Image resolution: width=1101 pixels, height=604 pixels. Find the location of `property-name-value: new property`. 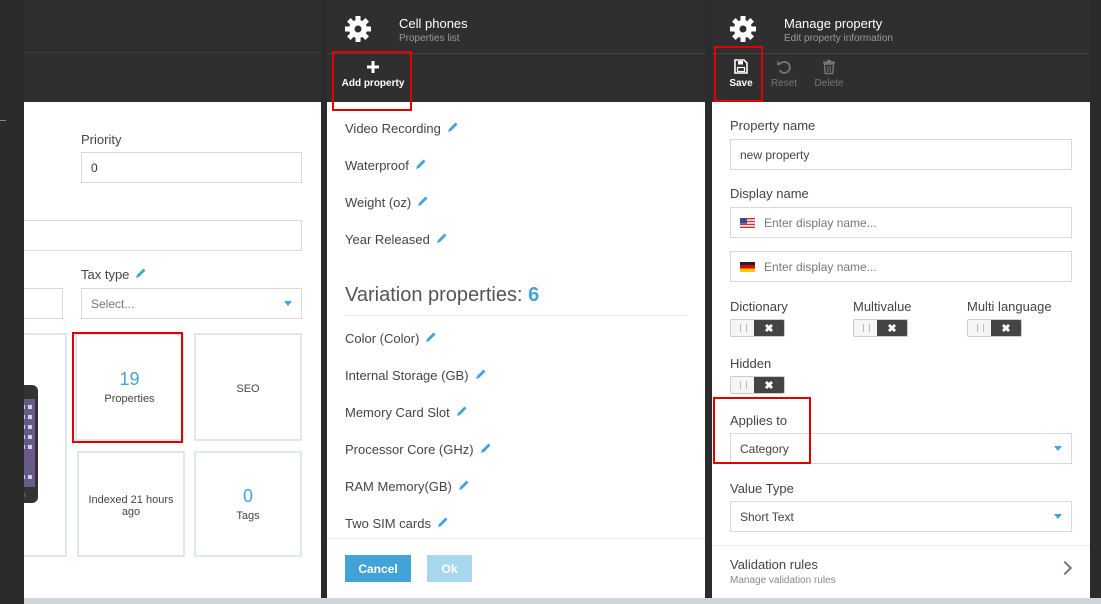

property-name-value: new property is located at coordinates (775, 154).